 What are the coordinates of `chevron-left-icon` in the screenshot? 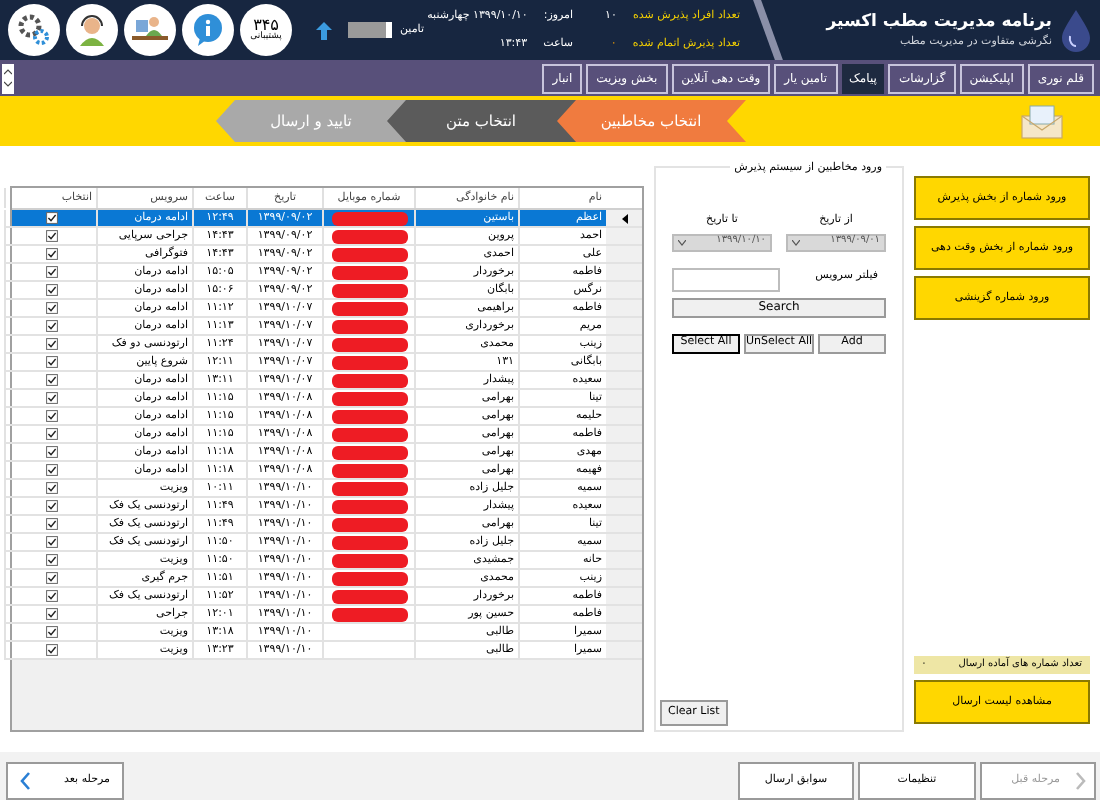 It's located at (25, 781).